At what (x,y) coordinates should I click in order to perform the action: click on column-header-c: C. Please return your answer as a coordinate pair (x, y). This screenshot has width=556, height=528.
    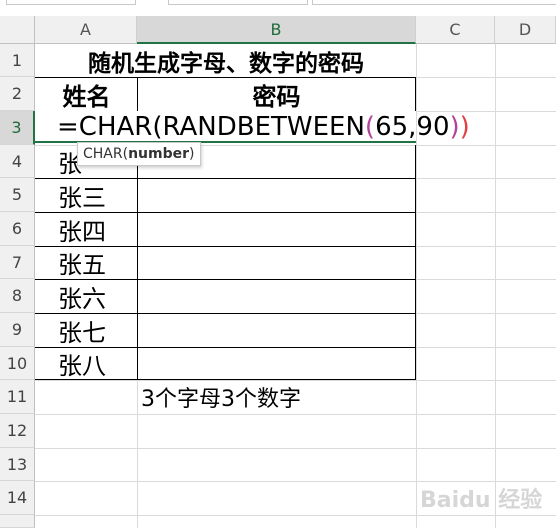
    Looking at the image, I should click on (455, 30).